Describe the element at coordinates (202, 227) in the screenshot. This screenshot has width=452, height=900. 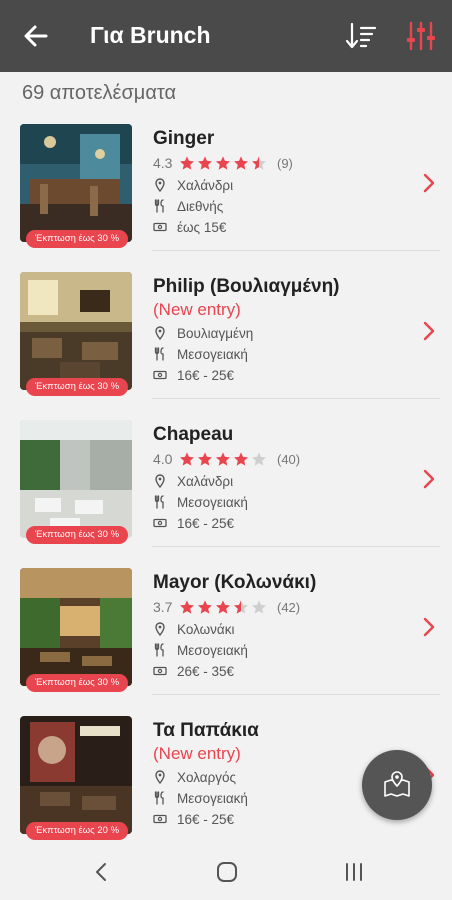
I see `price-text: έως 15€` at that location.